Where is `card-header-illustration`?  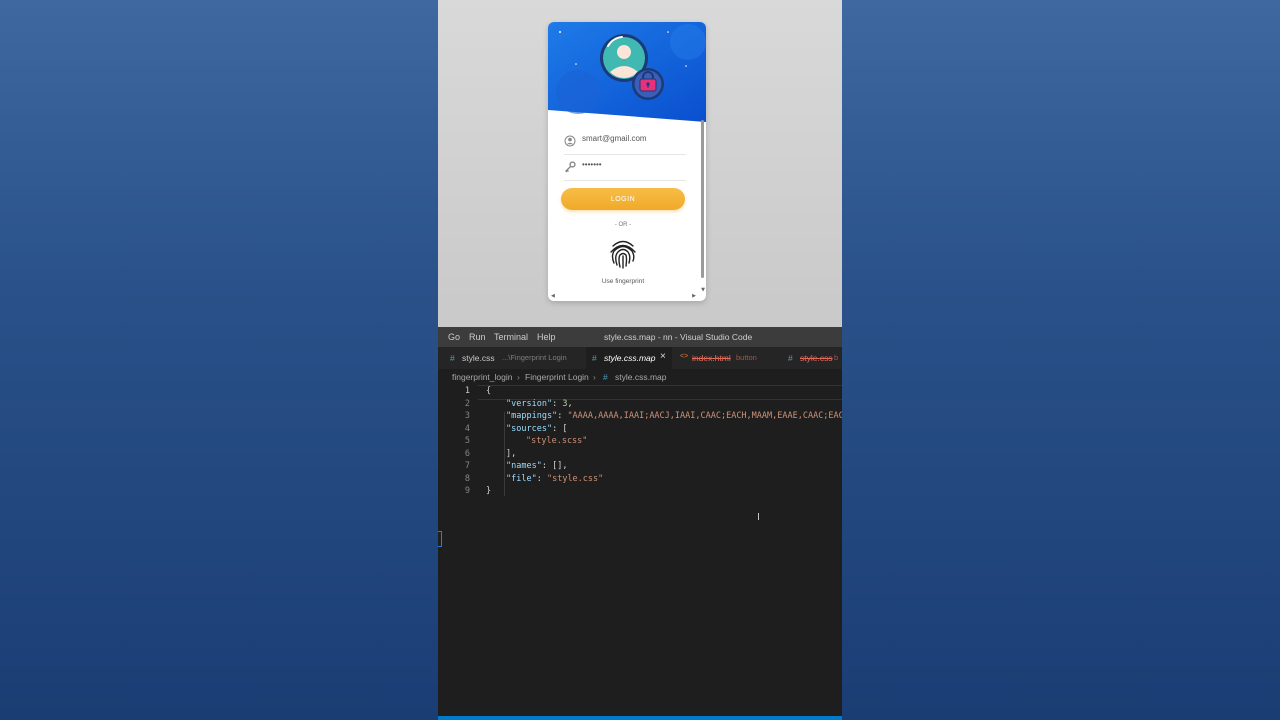
card-header-illustration is located at coordinates (627, 72).